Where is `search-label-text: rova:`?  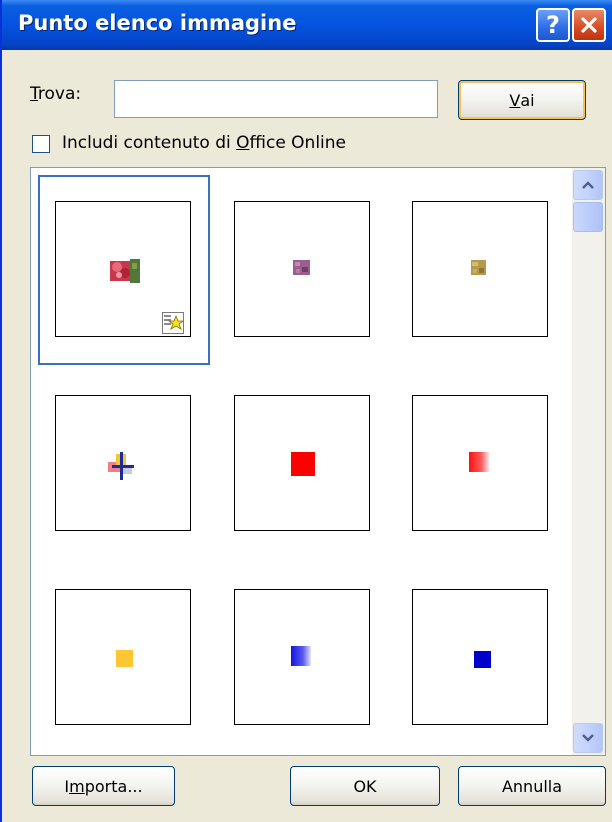 search-label-text: rova: is located at coordinates (59, 94).